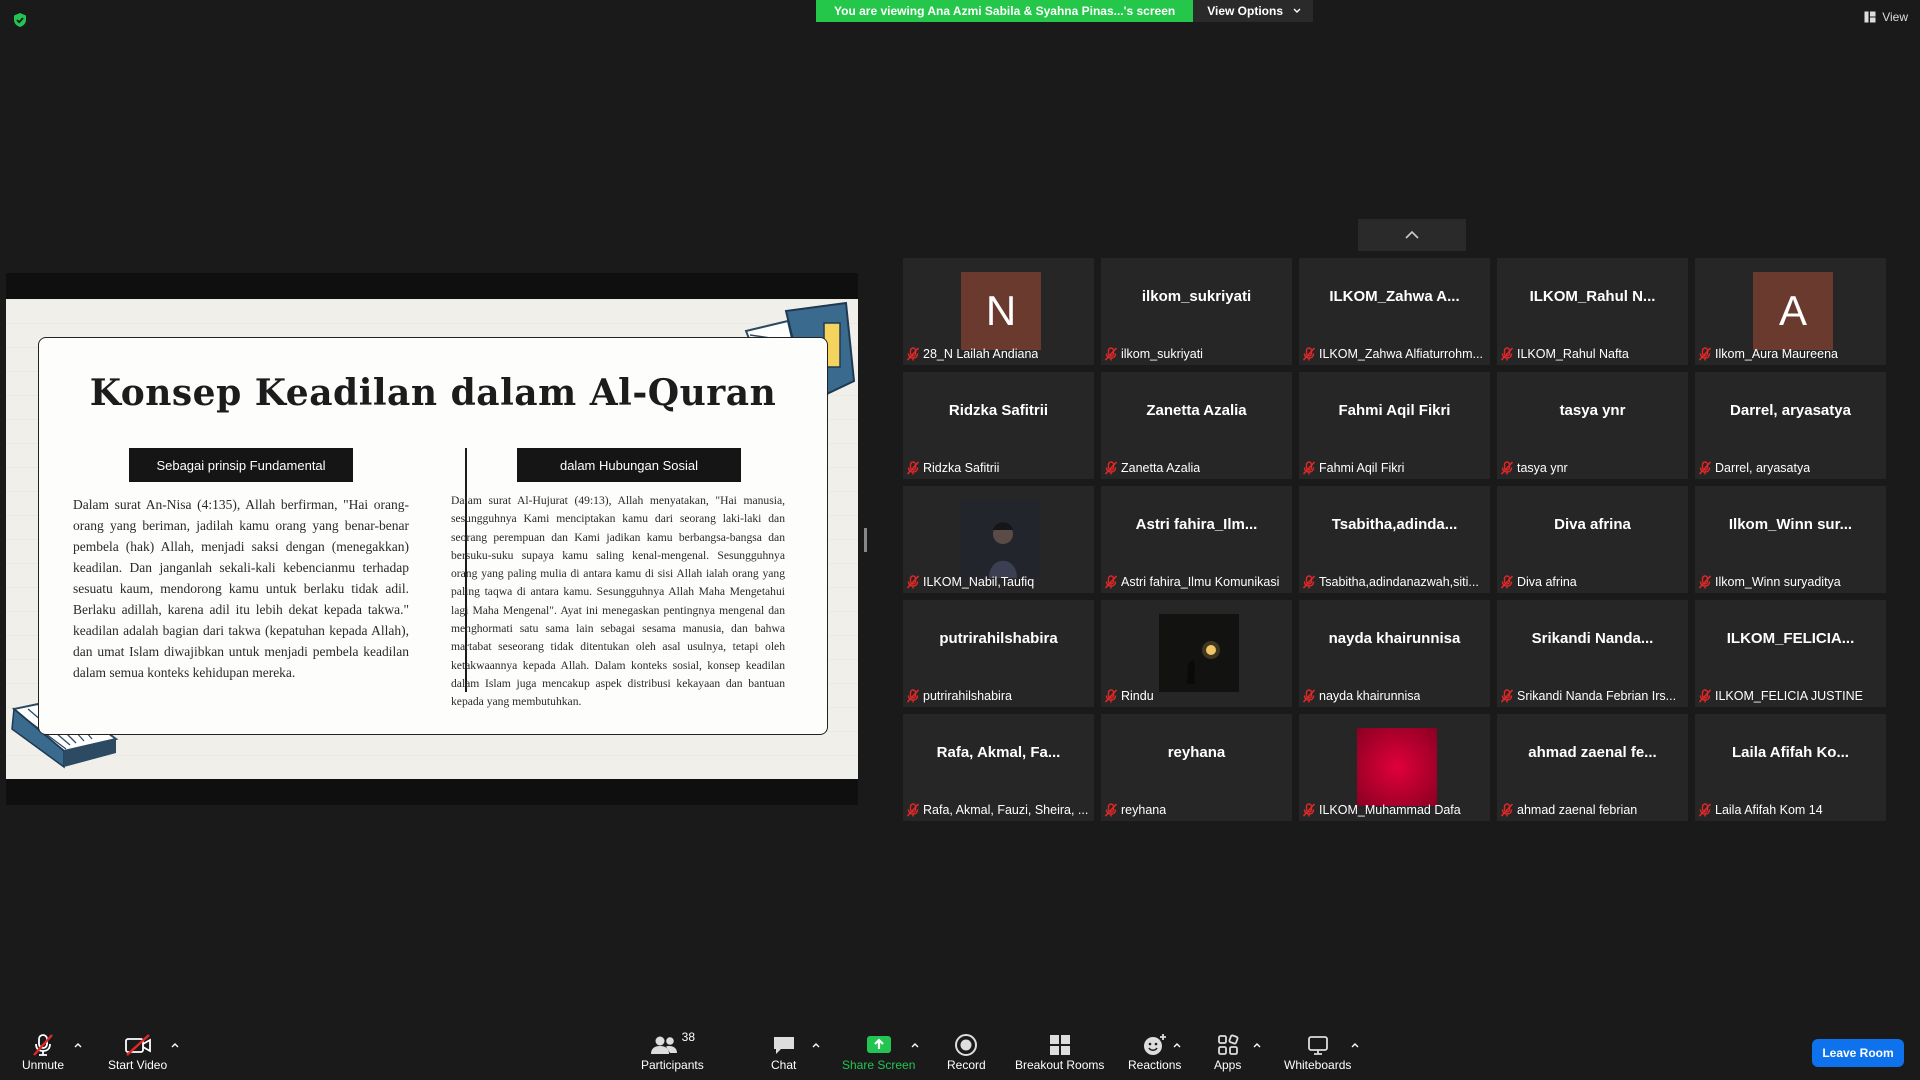 This screenshot has height=1080, width=1920. I want to click on breakout-rooms-label: Breakout Rooms, so click(1060, 1065).